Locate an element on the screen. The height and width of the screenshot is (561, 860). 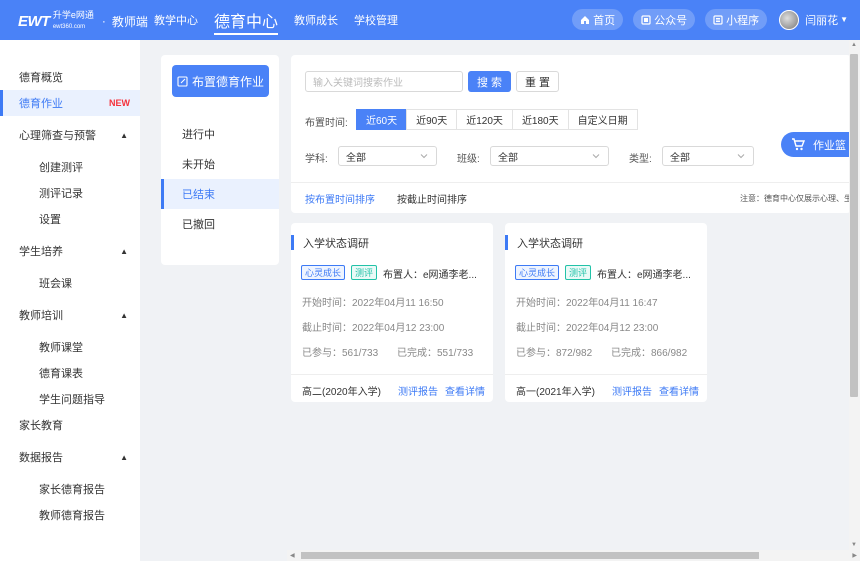
card-grade: 高二(2020年入学) is located at coordinates (341, 392).